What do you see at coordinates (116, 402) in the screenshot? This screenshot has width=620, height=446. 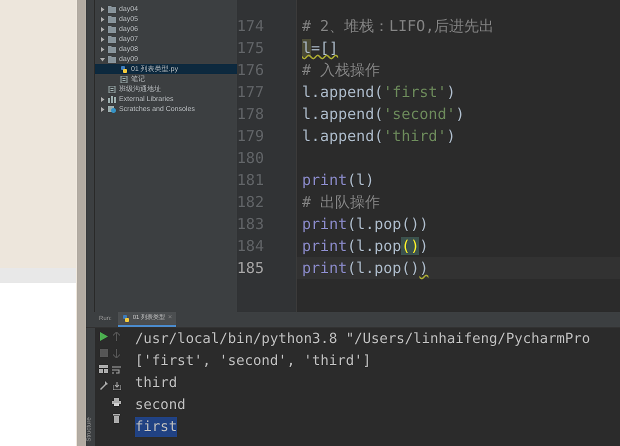 I see `print-icon` at bounding box center [116, 402].